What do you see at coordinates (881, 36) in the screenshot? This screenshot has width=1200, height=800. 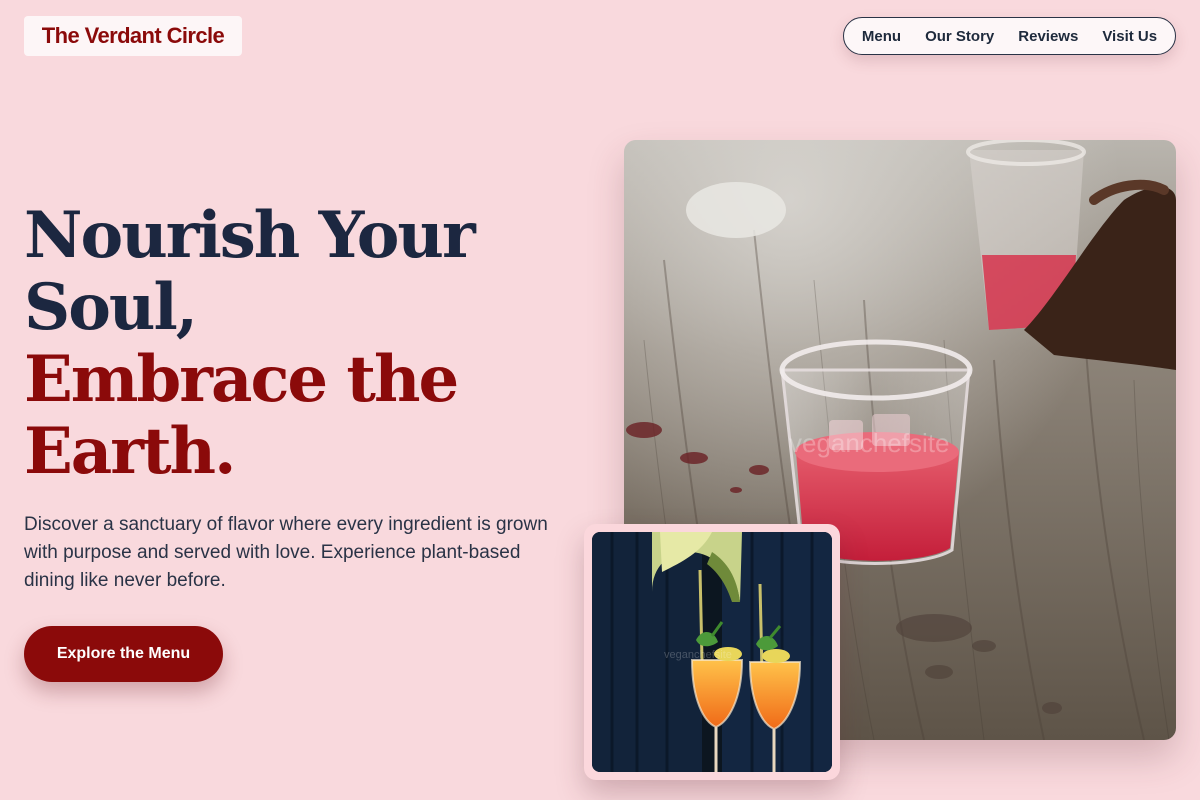 I see `nav-item-menu: Menu` at bounding box center [881, 36].